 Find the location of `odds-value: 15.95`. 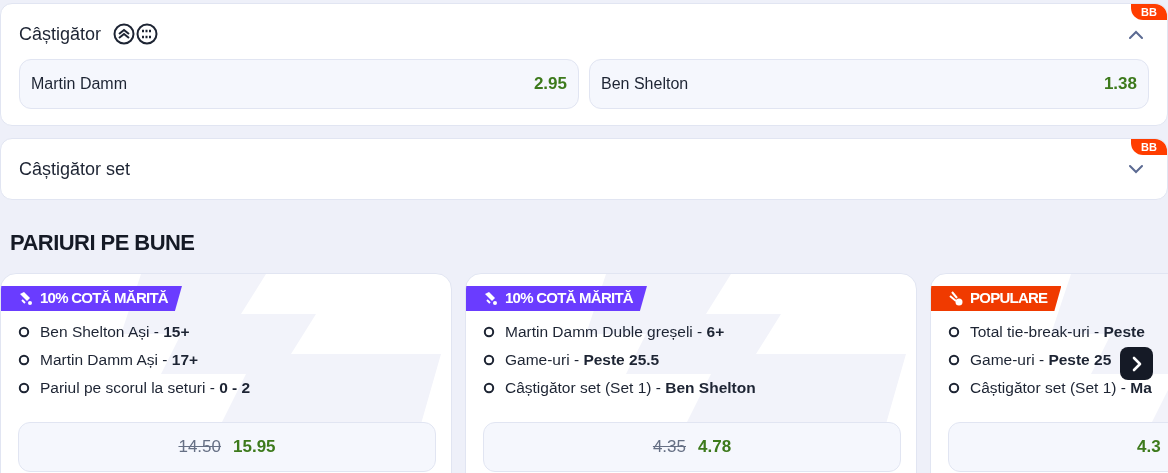

odds-value: 15.95 is located at coordinates (254, 447).